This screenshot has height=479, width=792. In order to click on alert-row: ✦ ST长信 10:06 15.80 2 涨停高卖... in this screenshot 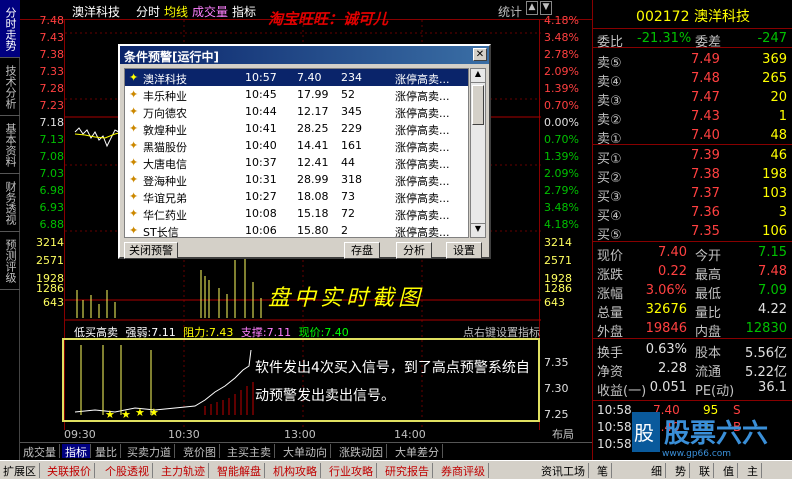, I will do `click(296, 229)`.